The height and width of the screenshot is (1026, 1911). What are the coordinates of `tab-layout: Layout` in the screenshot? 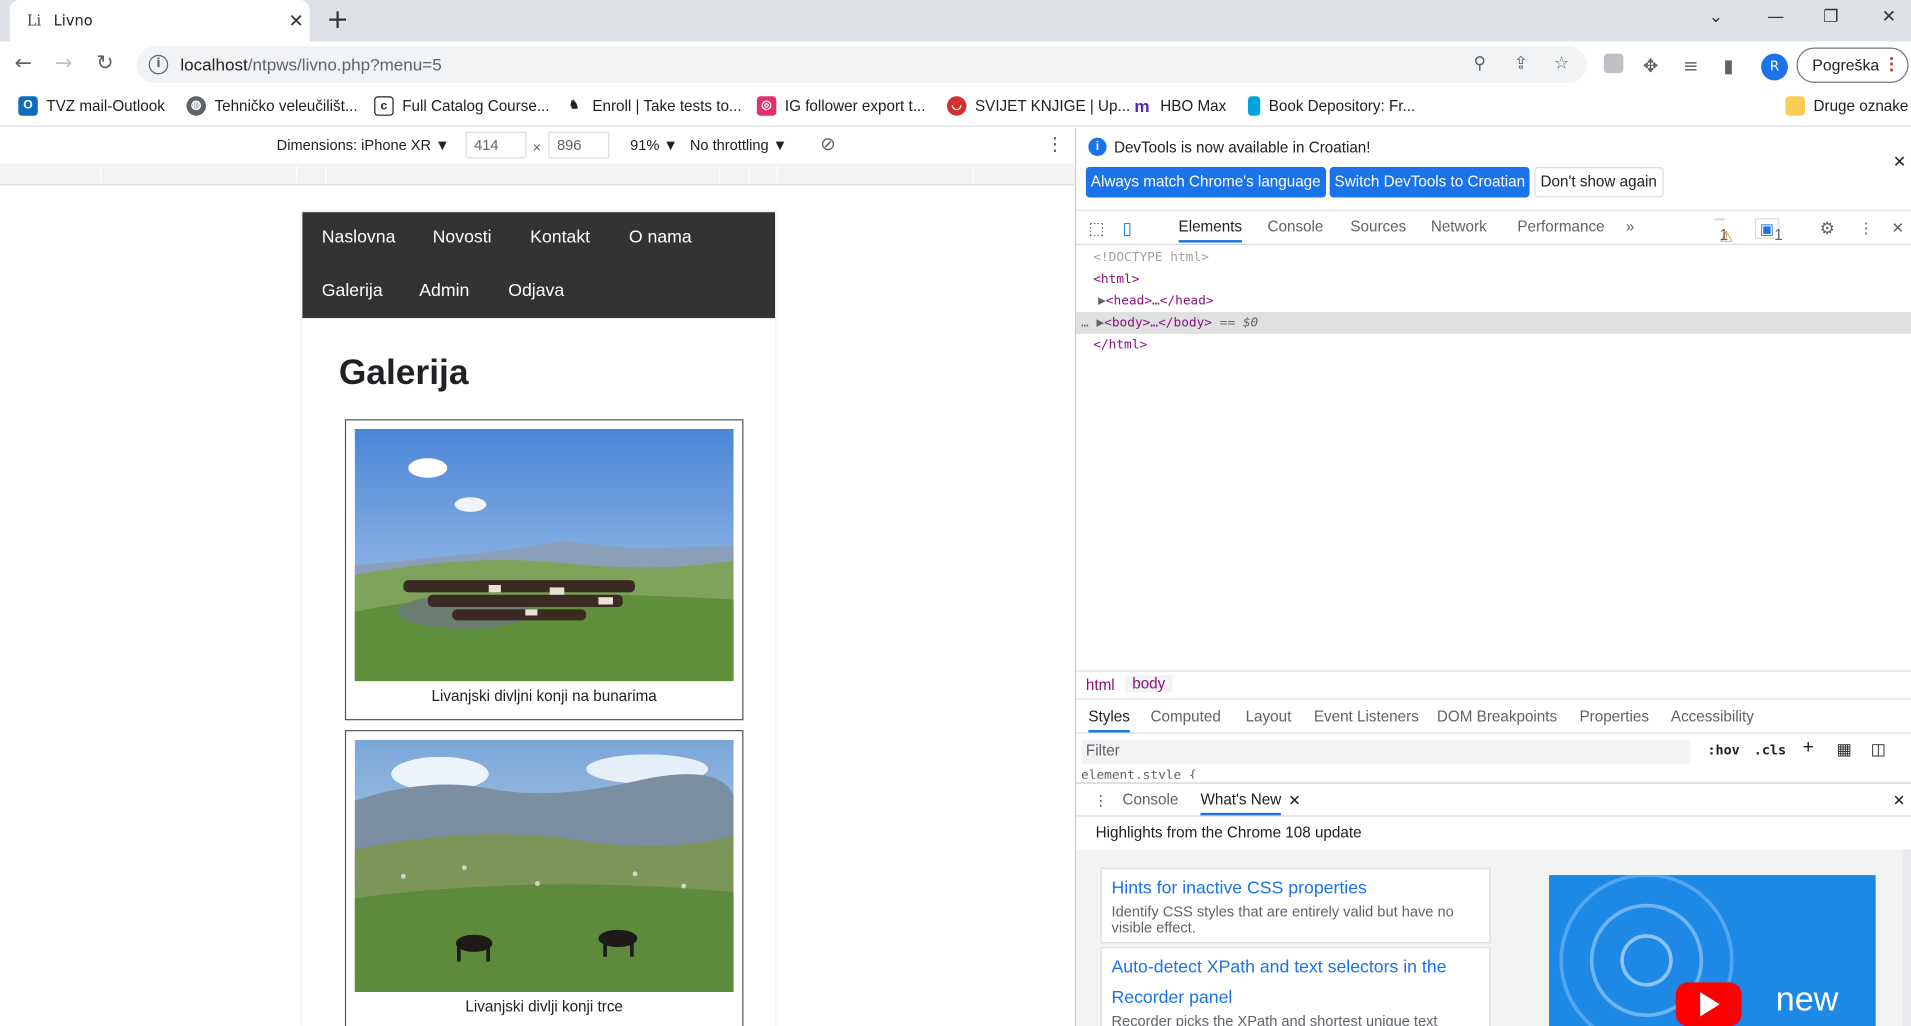 It's located at (1269, 716).